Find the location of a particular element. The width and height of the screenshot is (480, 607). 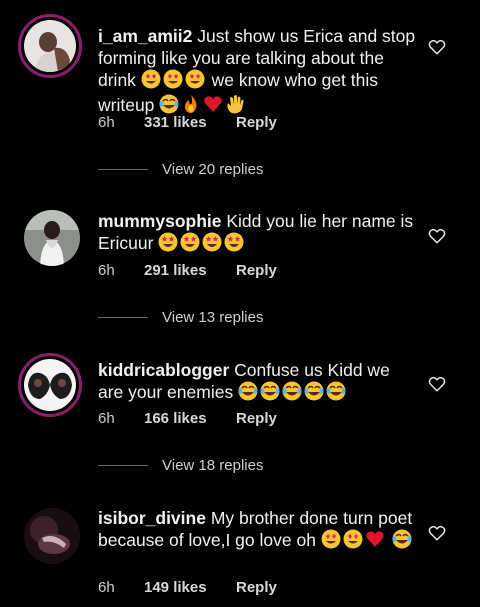

emoji-group is located at coordinates (354, 541).